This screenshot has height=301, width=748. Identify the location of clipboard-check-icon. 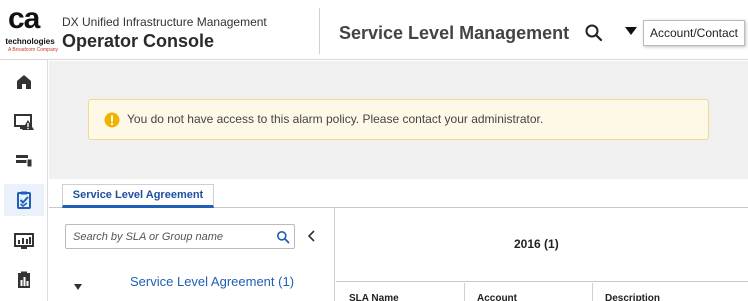
(24, 200).